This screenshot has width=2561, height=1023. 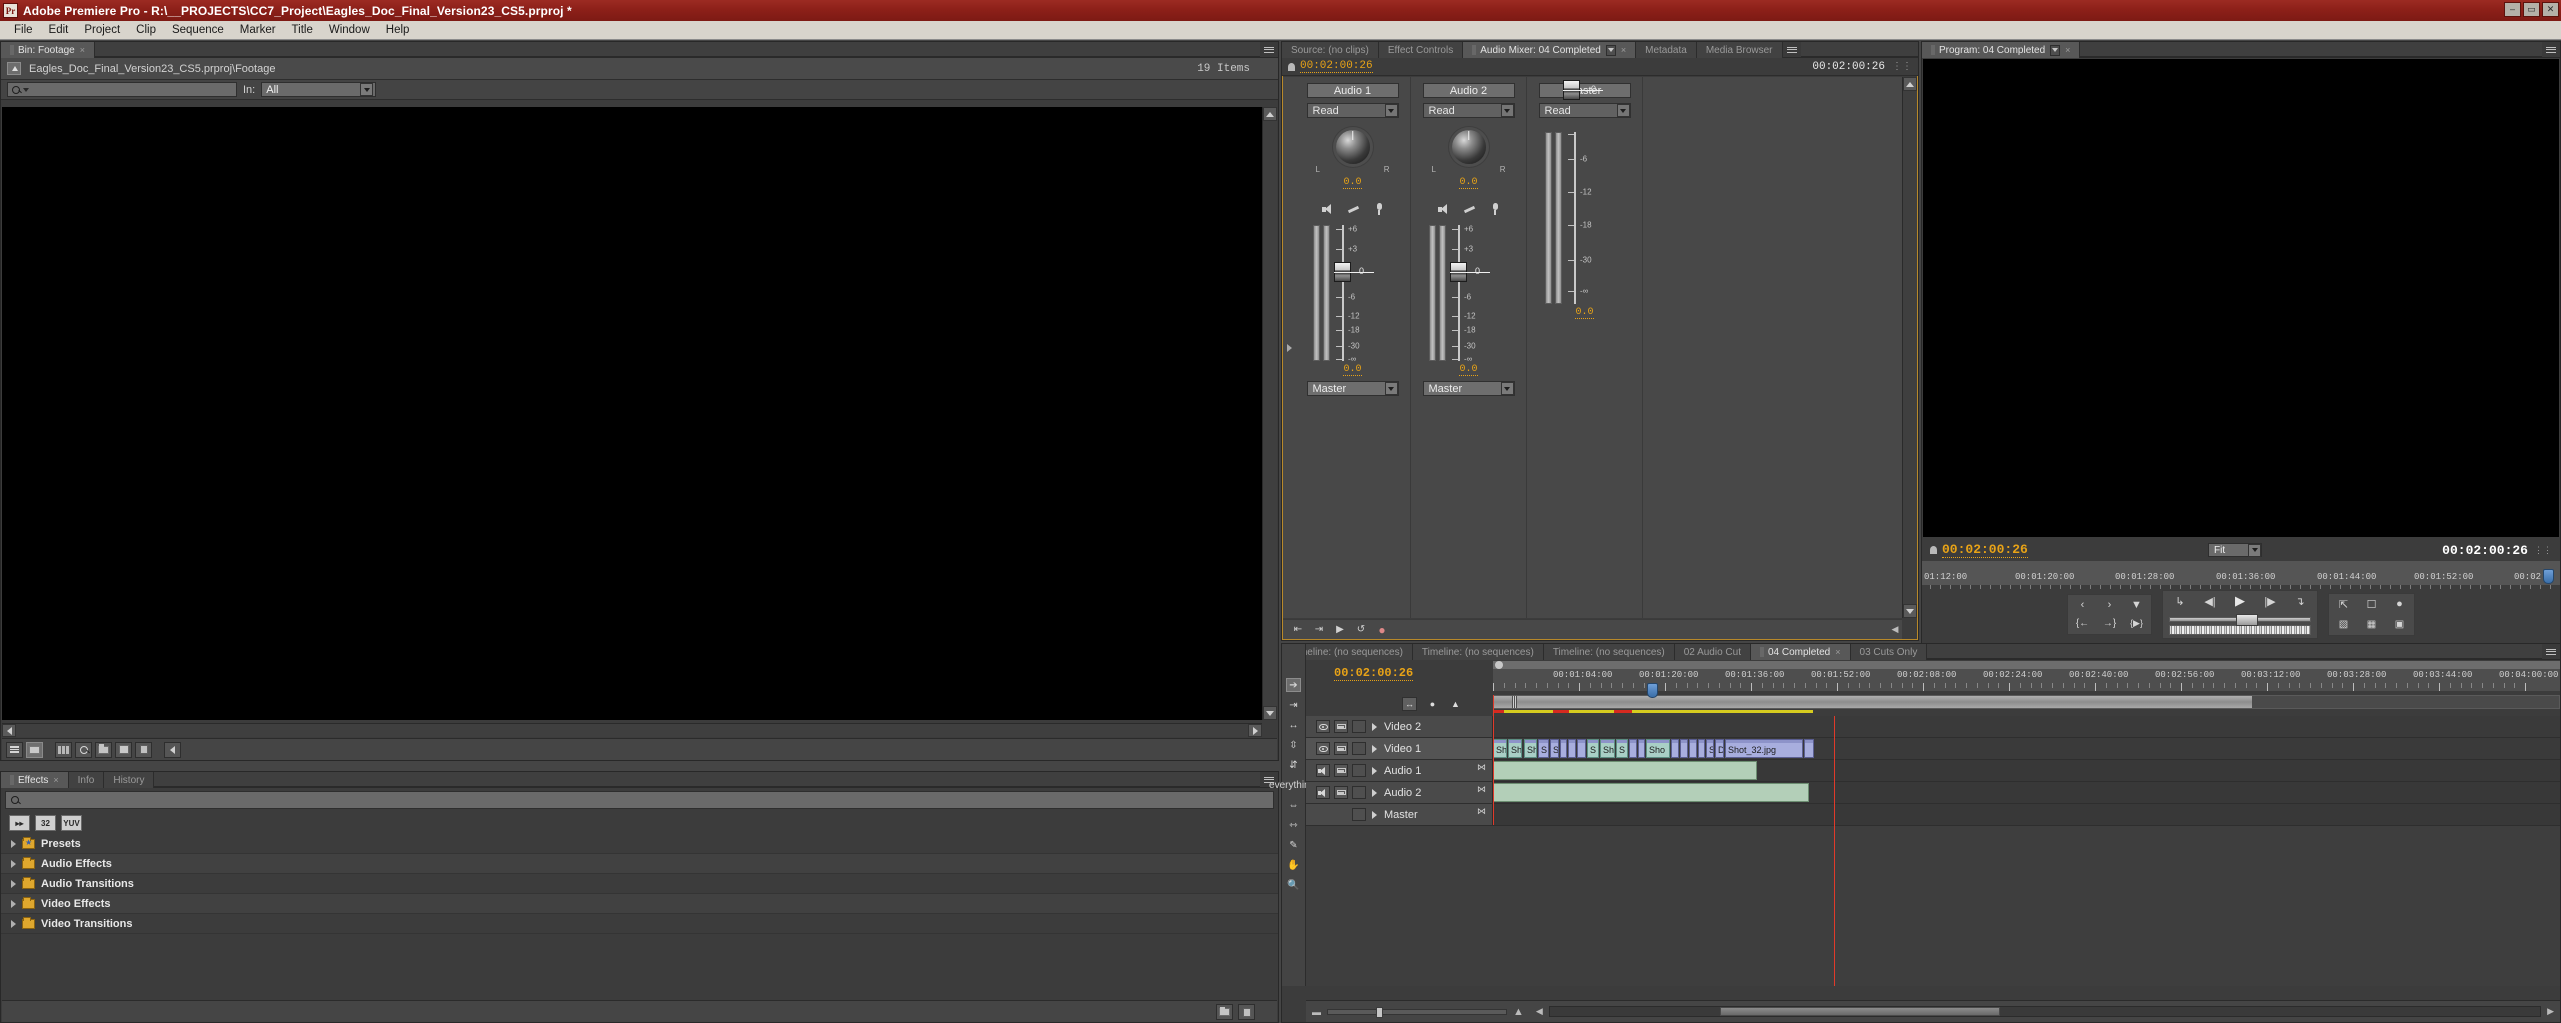 What do you see at coordinates (639, 884) in the screenshot?
I see `effects-row-audio-transitions: Audio Transitions` at bounding box center [639, 884].